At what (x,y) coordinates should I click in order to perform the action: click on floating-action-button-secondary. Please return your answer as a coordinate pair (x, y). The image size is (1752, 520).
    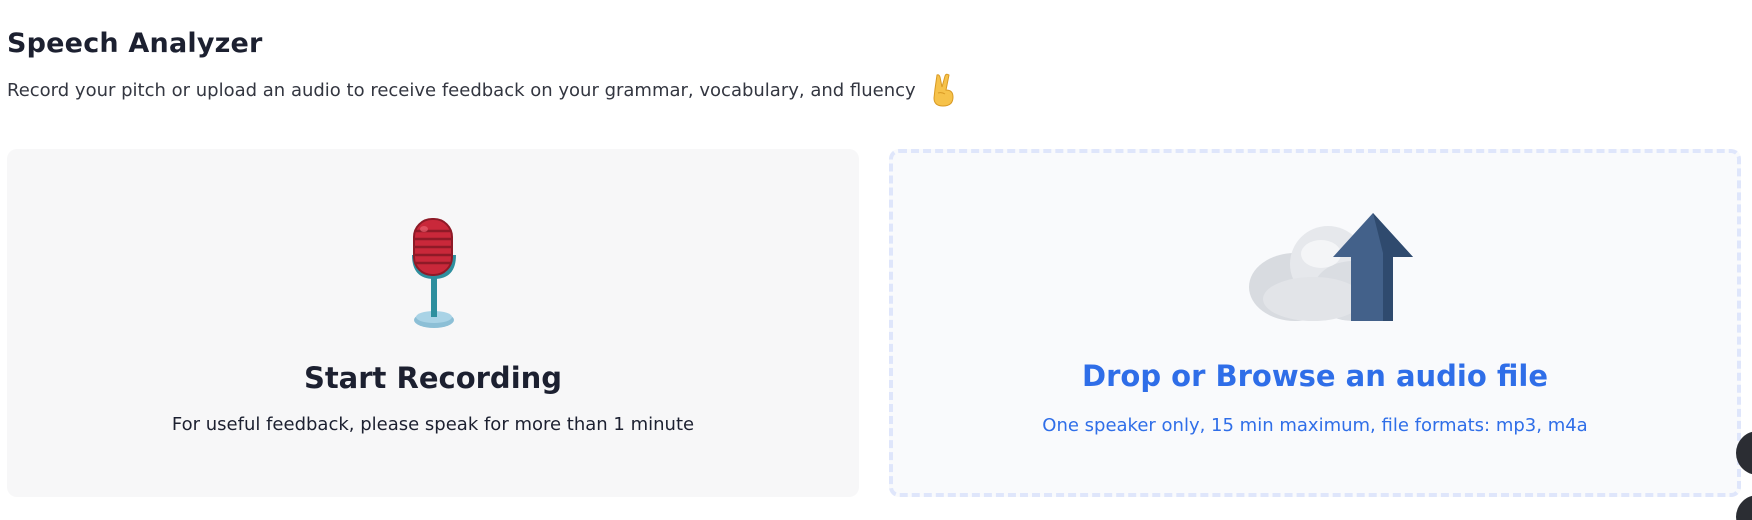
    Looking at the image, I should click on (1744, 507).